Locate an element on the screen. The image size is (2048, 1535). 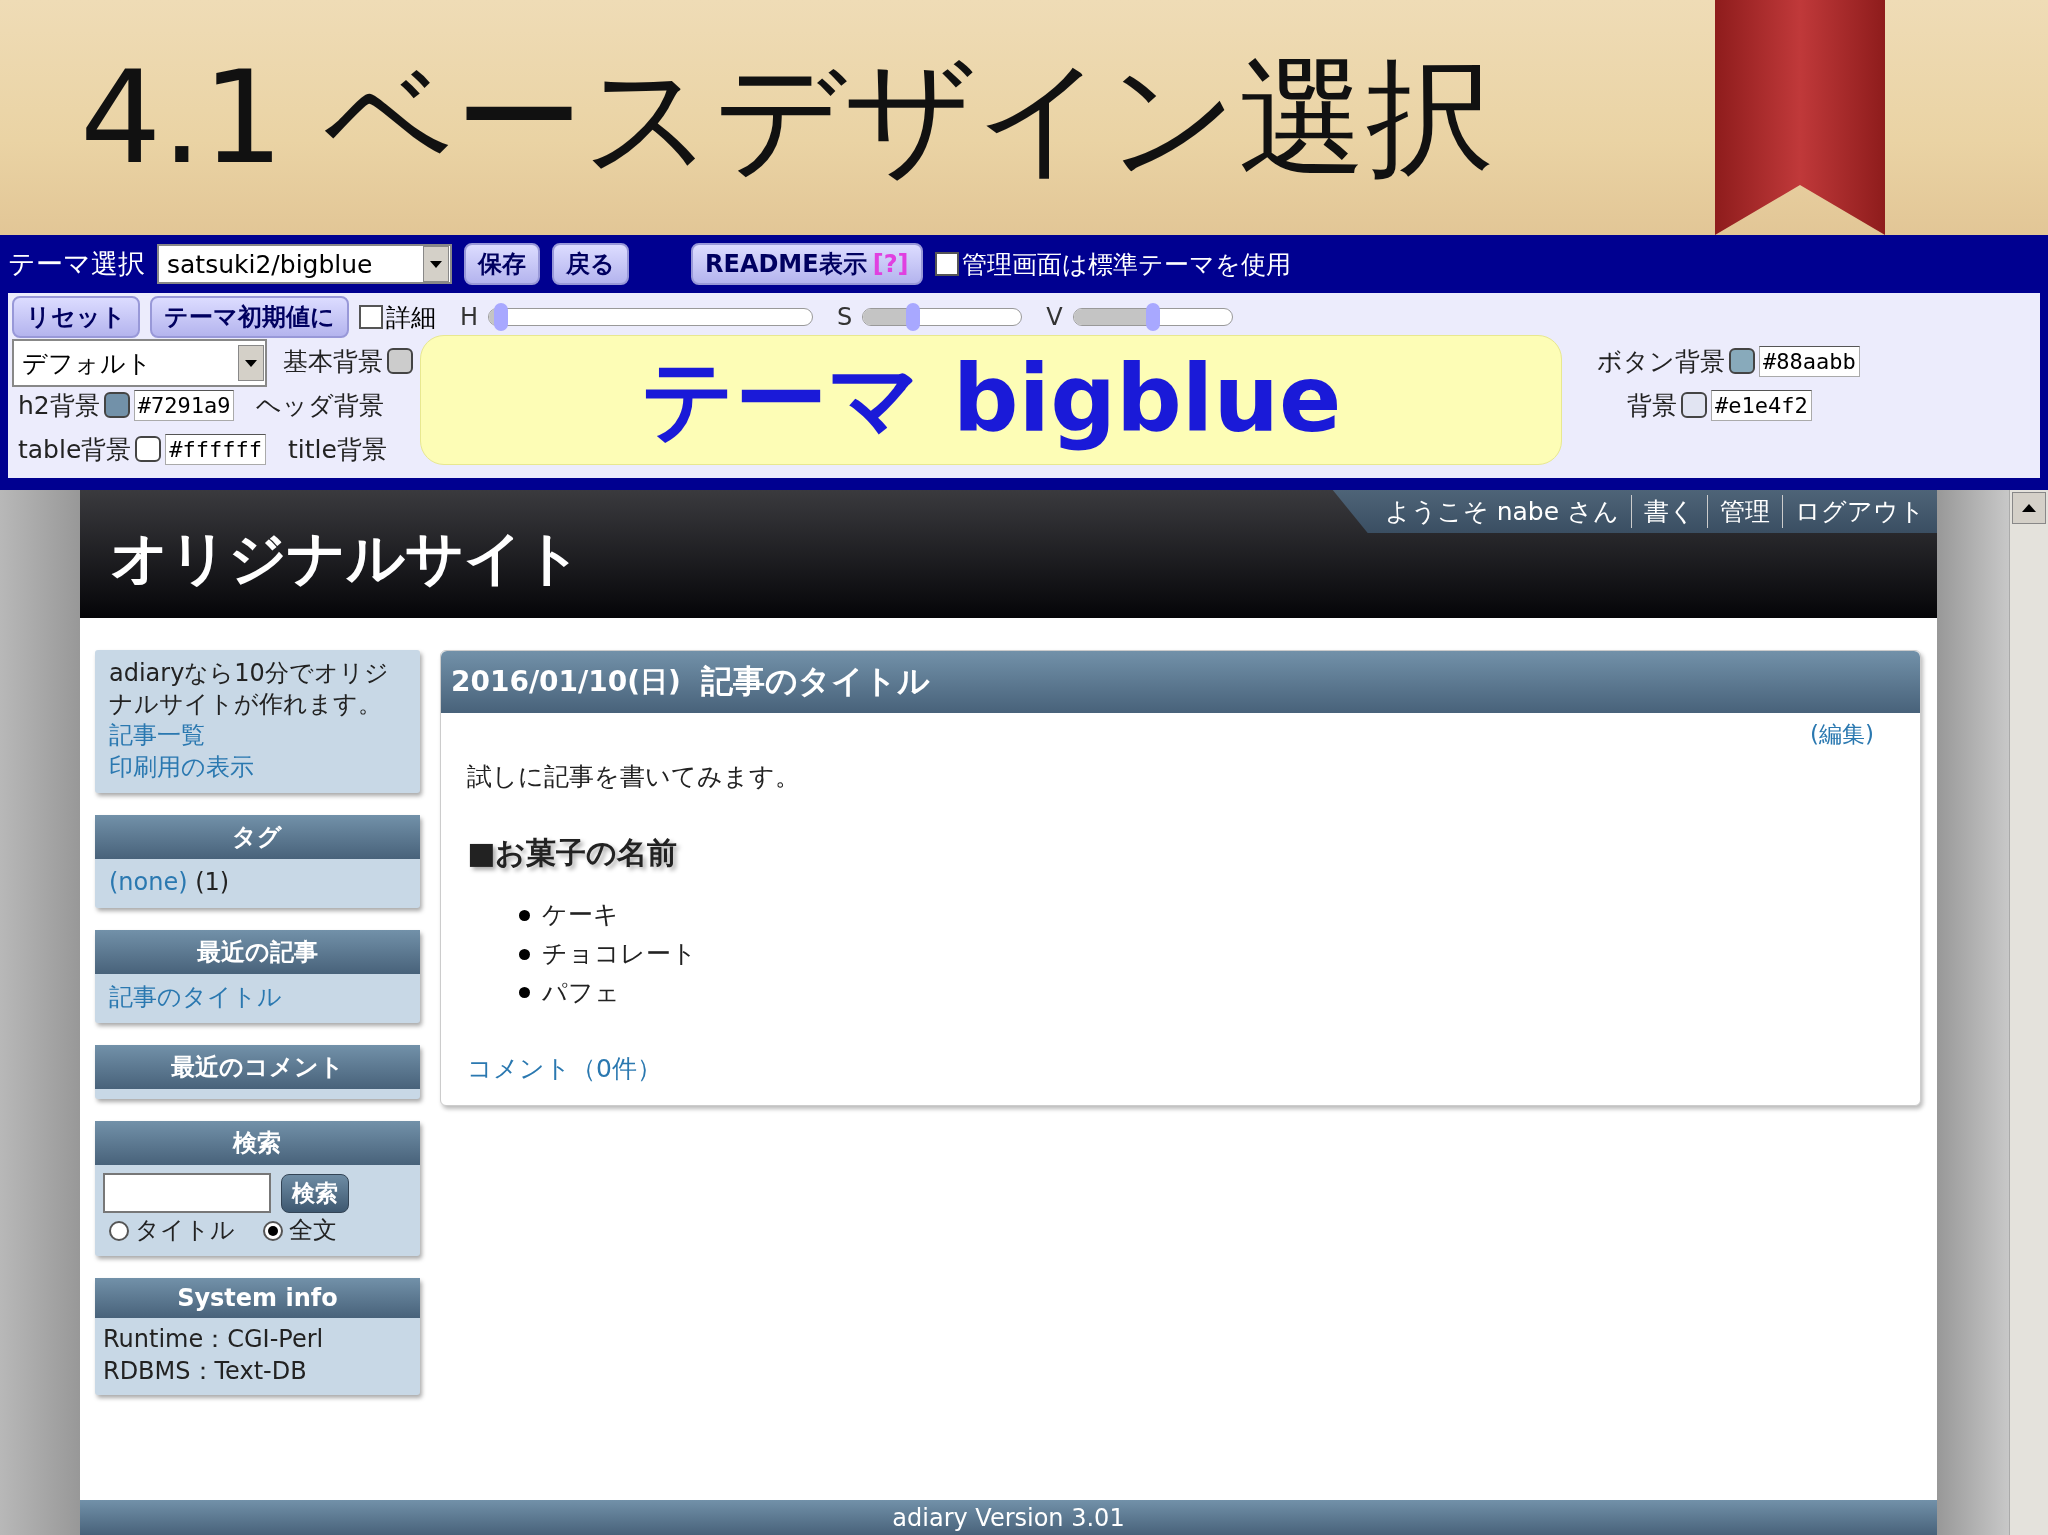
callout-text: テーマ bigblue is located at coordinates (991, 400).